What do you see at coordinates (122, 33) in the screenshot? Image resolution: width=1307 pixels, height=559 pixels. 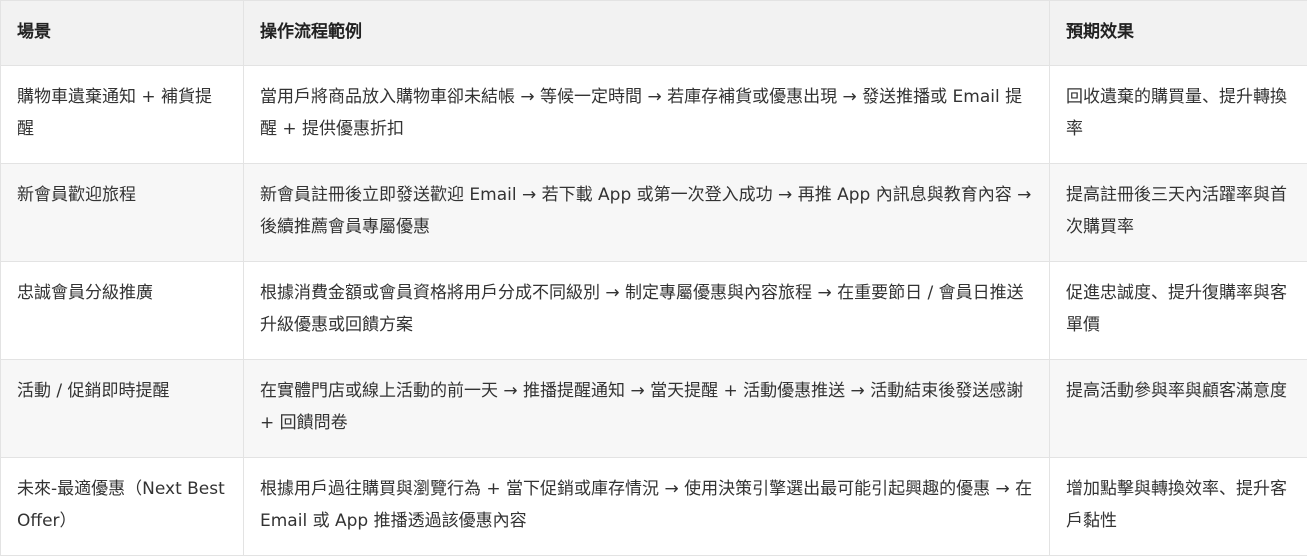 I see `header-scenario: 場景` at bounding box center [122, 33].